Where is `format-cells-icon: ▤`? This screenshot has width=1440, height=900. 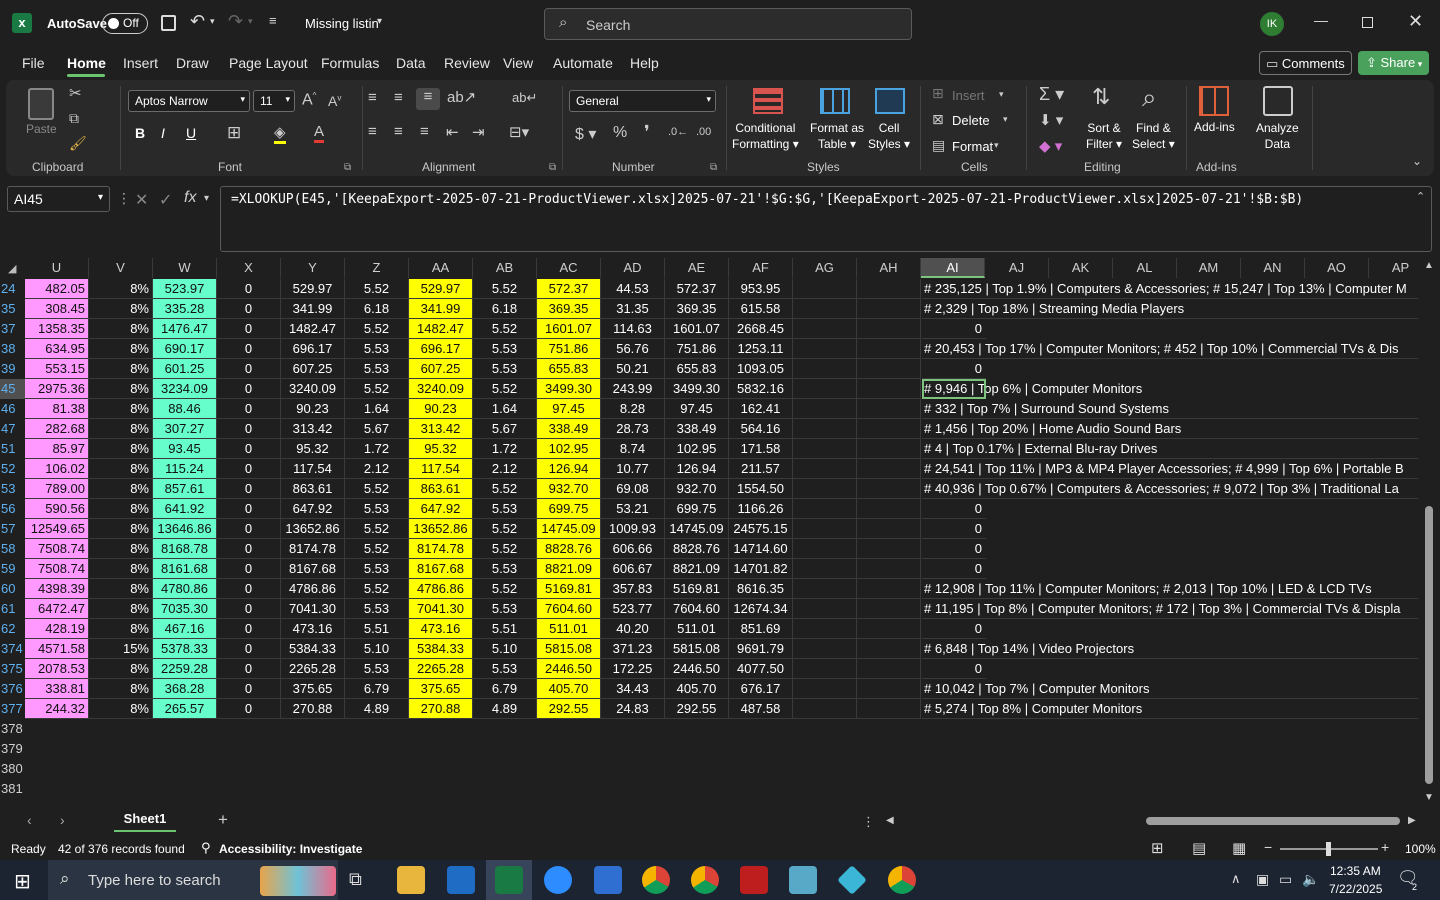
format-cells-icon: ▤ is located at coordinates (938, 145).